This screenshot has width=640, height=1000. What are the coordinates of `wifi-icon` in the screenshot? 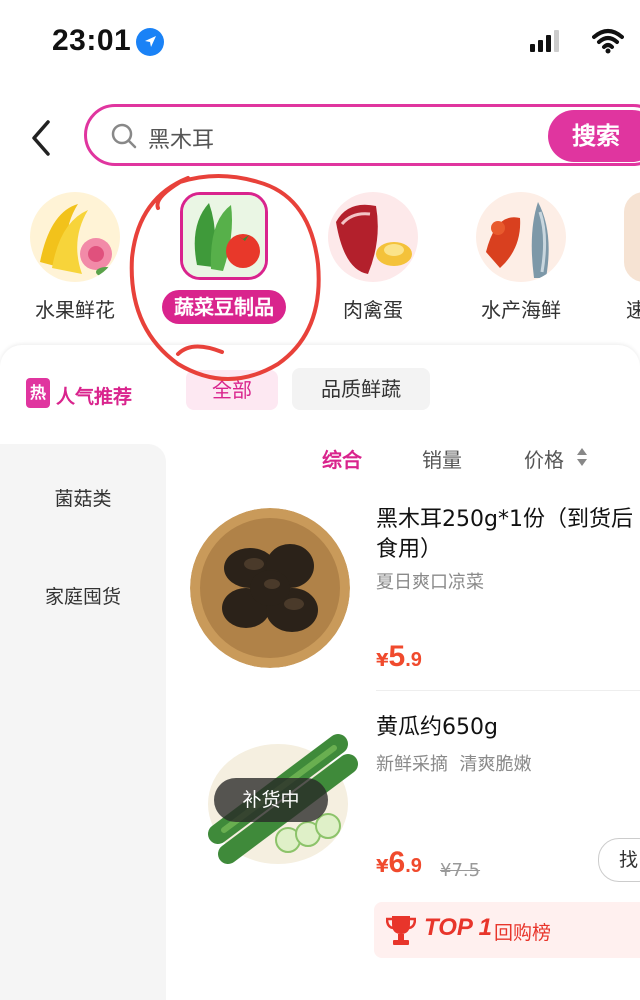 It's located at (608, 41).